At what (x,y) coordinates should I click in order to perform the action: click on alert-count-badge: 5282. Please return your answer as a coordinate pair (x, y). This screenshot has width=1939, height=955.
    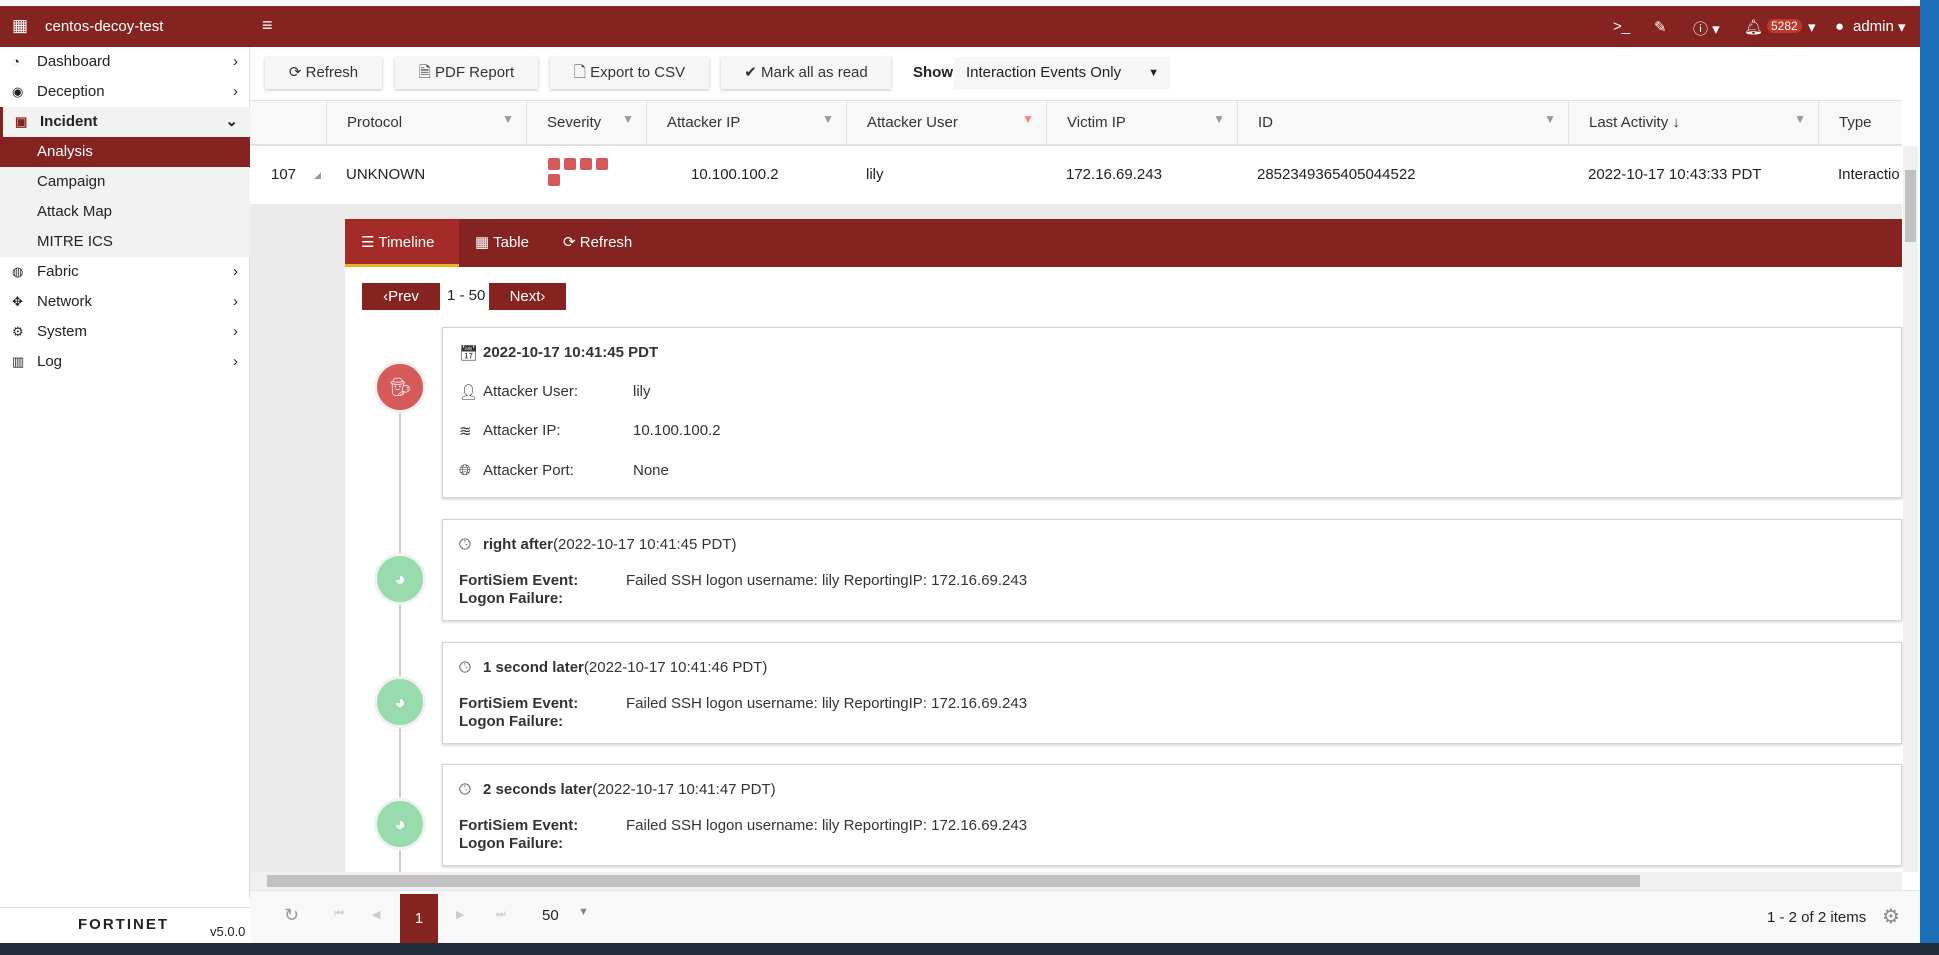
    Looking at the image, I should click on (1784, 26).